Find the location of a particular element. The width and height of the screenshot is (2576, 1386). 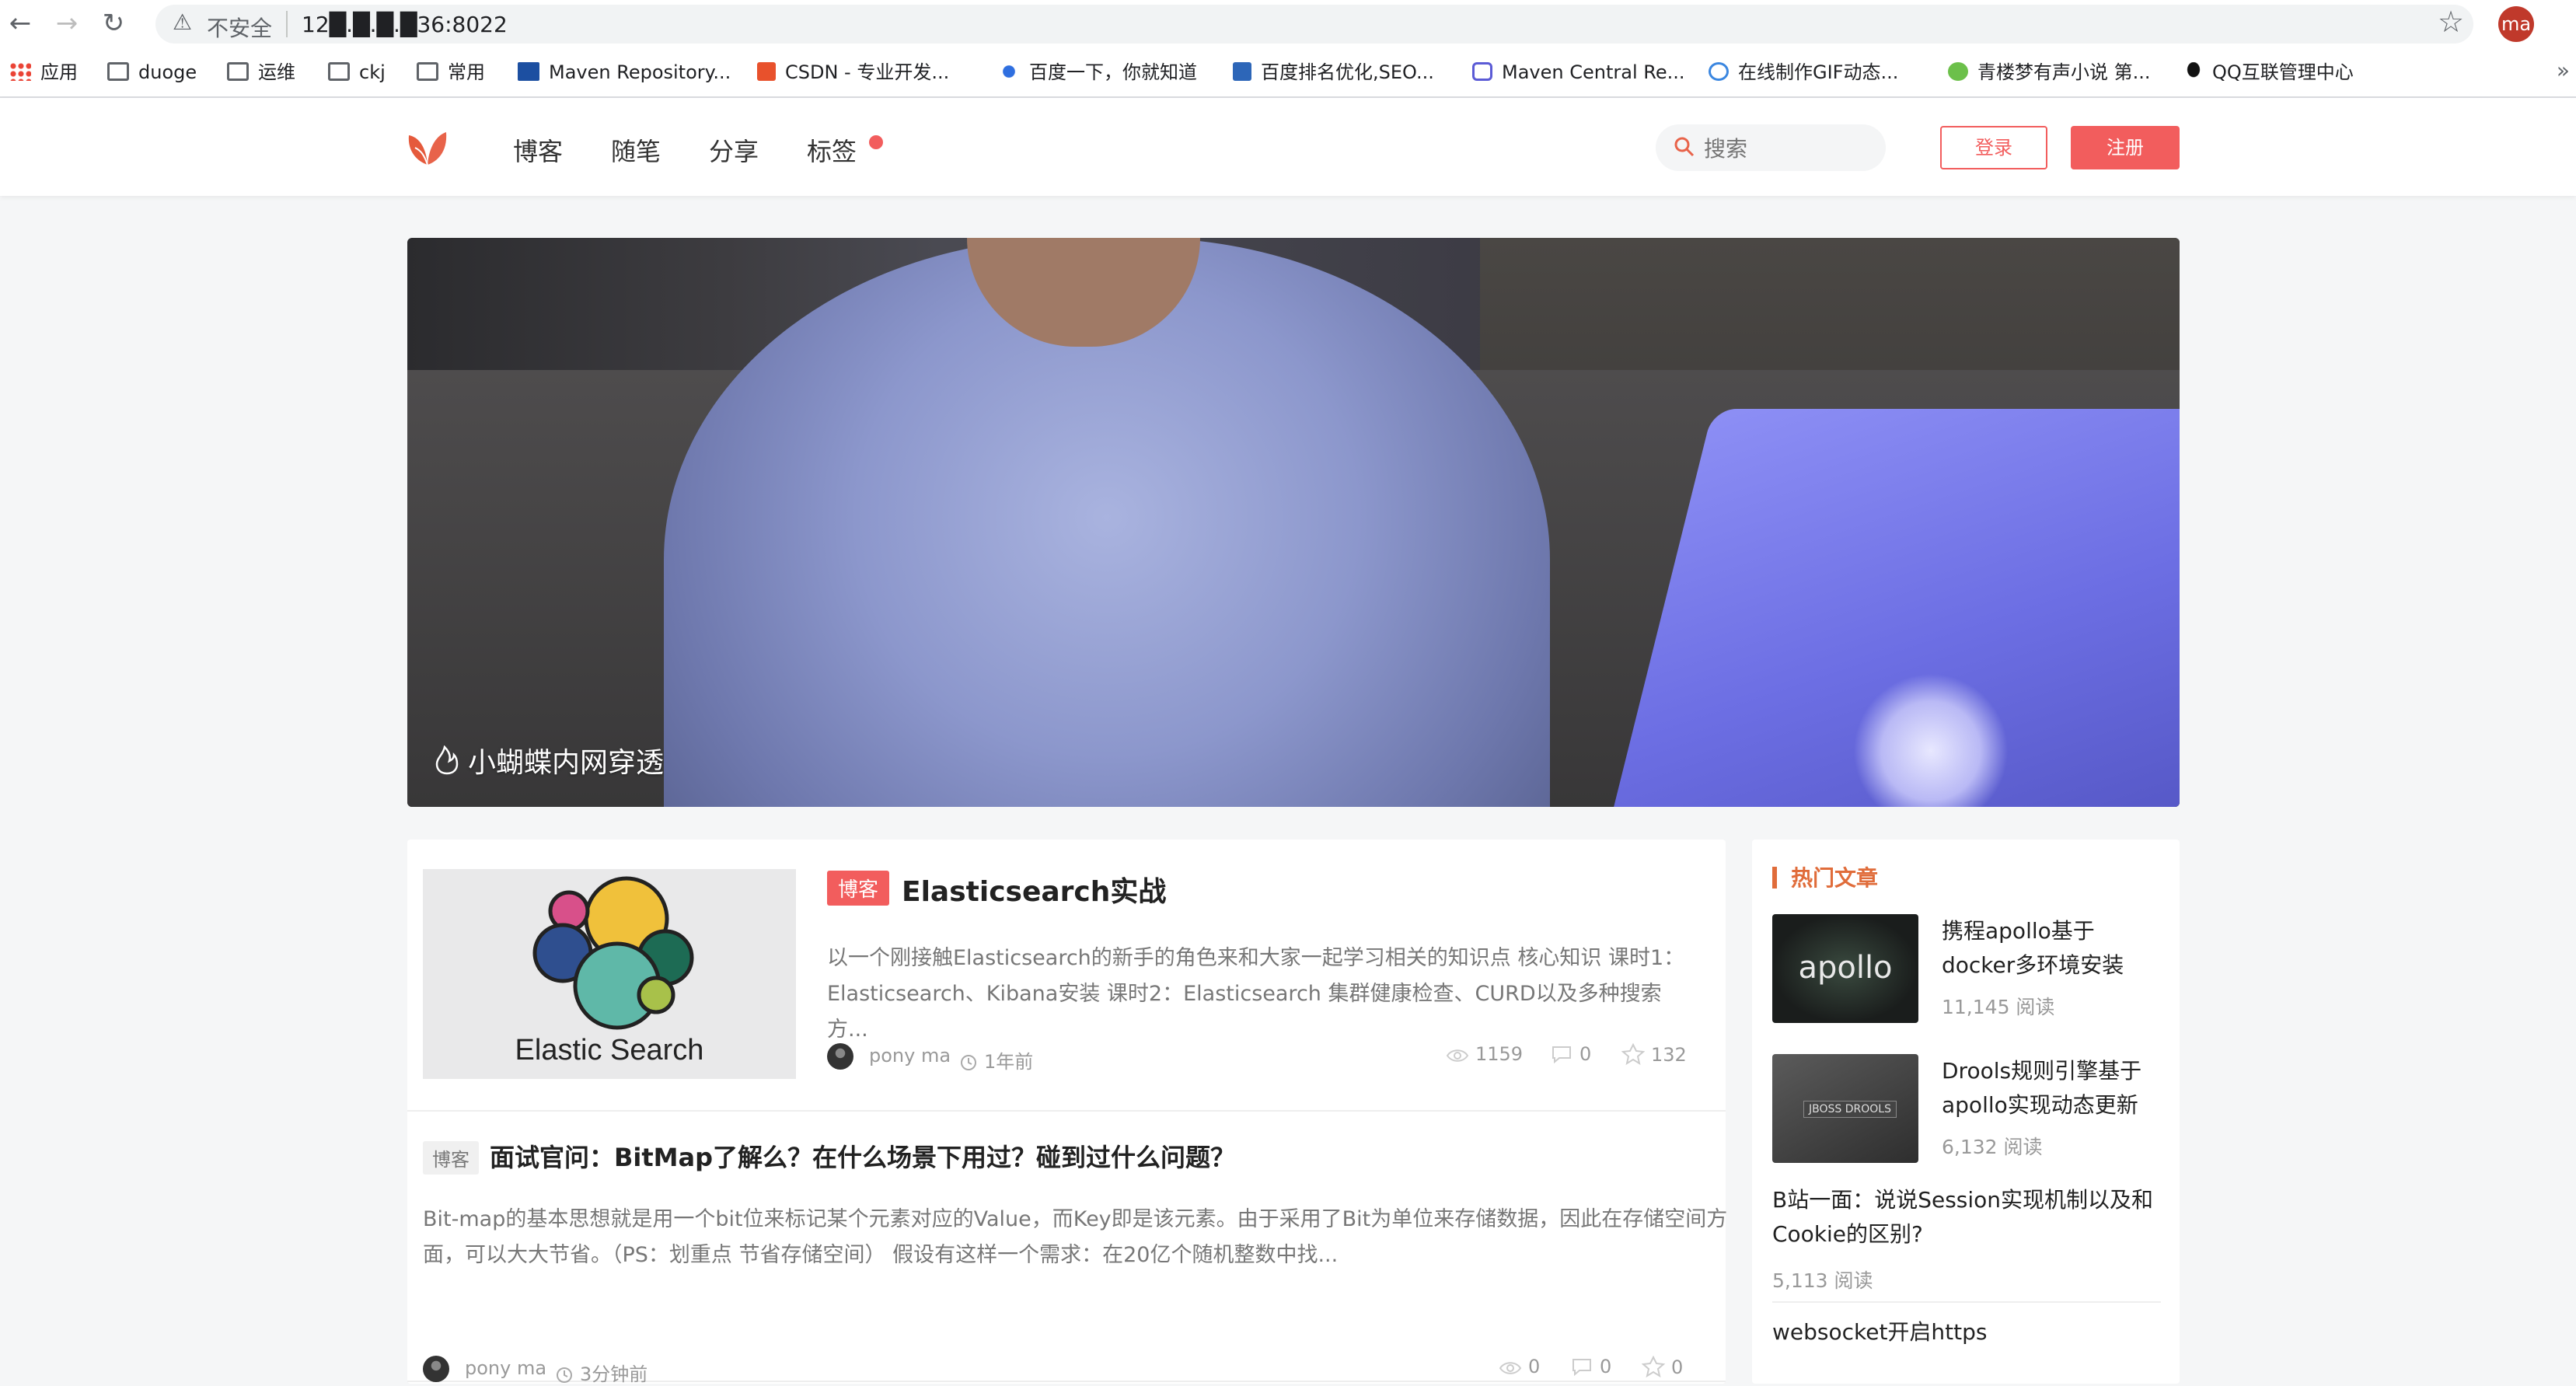

notification-dot is located at coordinates (876, 142).